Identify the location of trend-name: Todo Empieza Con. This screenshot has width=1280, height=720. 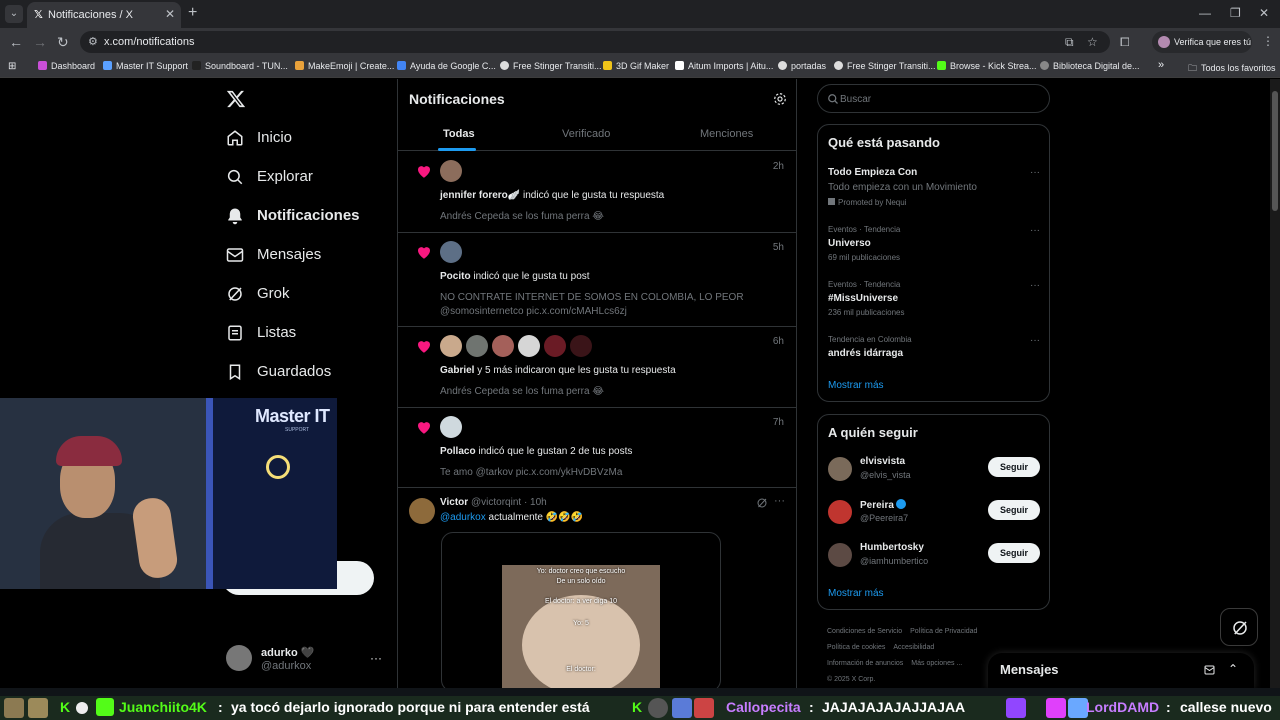
(873, 172).